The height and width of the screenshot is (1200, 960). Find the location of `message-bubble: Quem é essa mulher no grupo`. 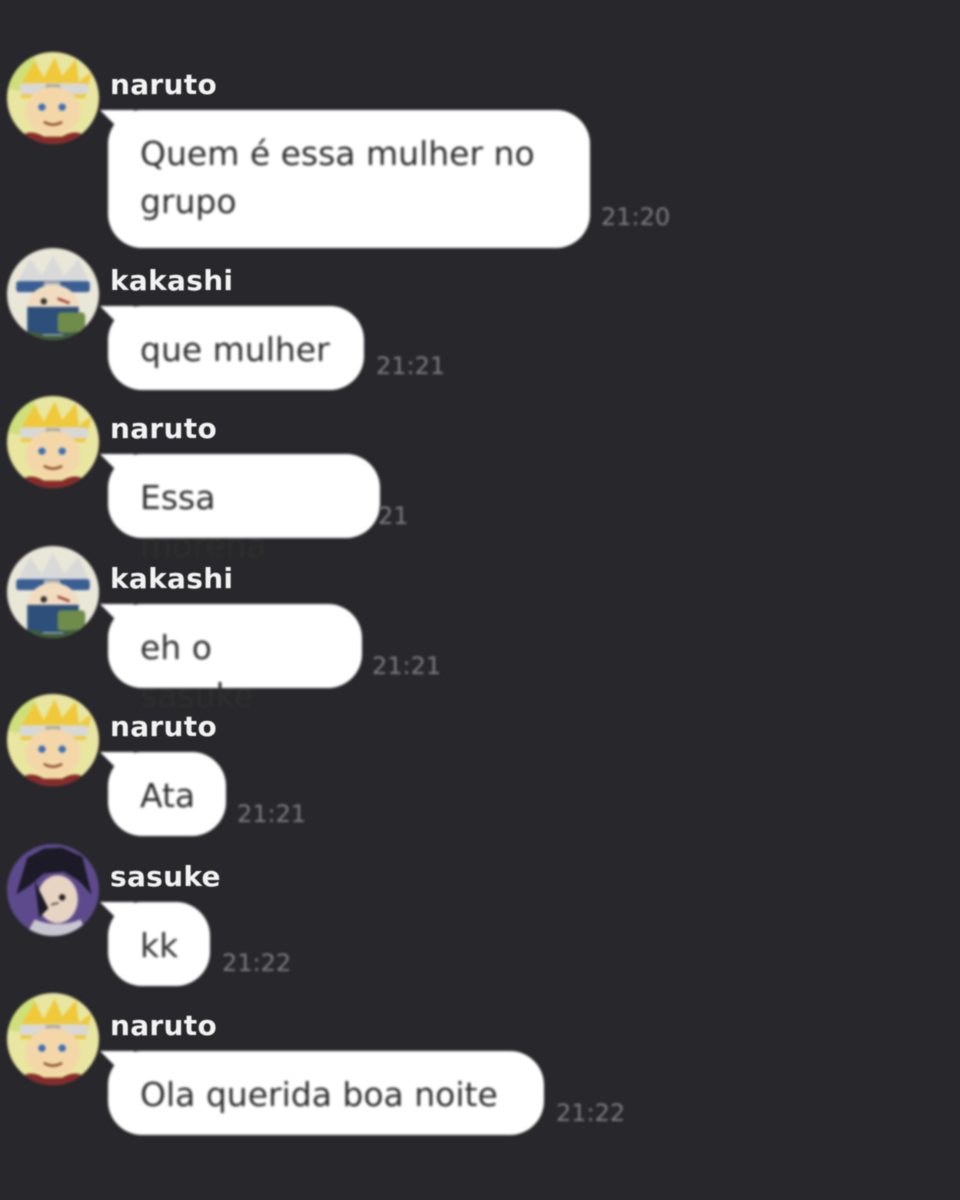

message-bubble: Quem é essa mulher no grupo is located at coordinates (349, 179).